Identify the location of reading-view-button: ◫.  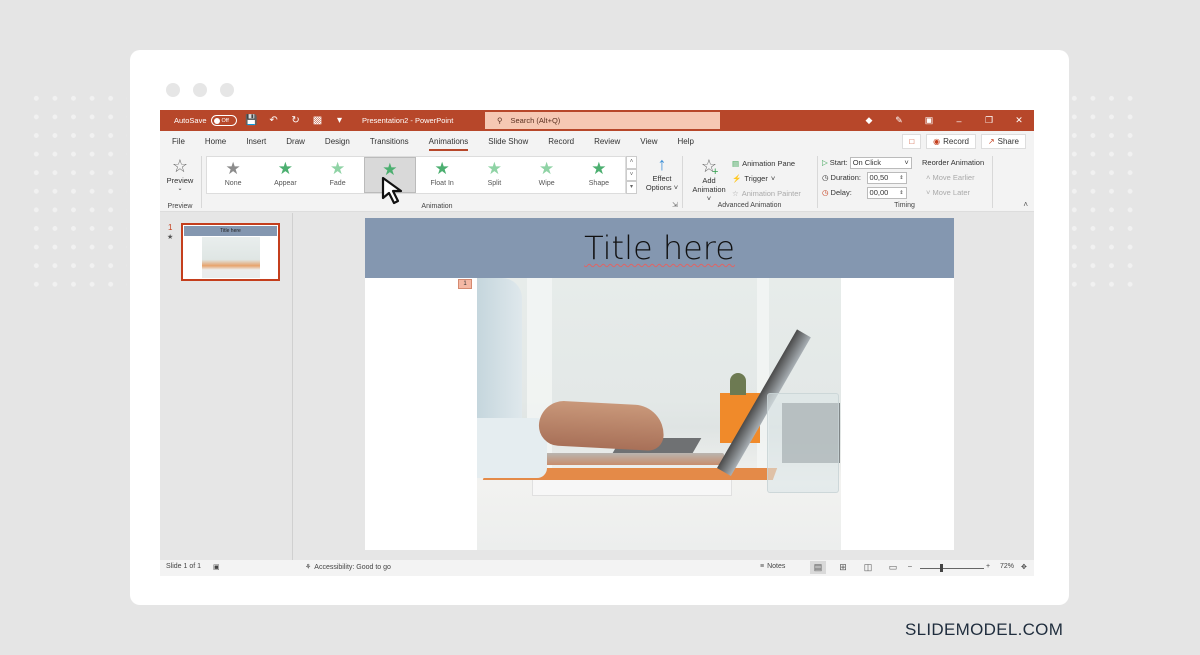
(868, 567).